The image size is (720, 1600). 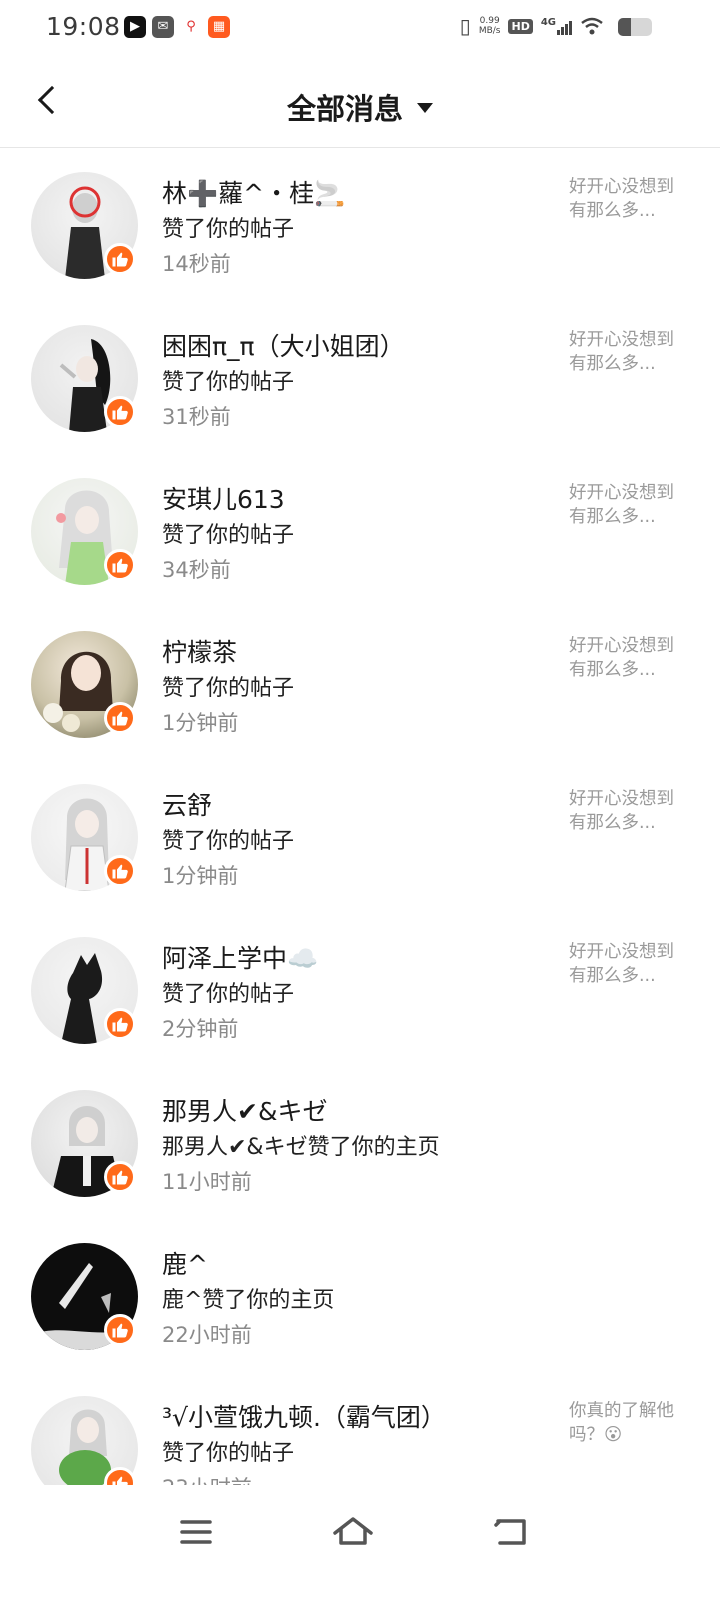 What do you see at coordinates (207, 1335) in the screenshot?
I see `message-time: 22小时前` at bounding box center [207, 1335].